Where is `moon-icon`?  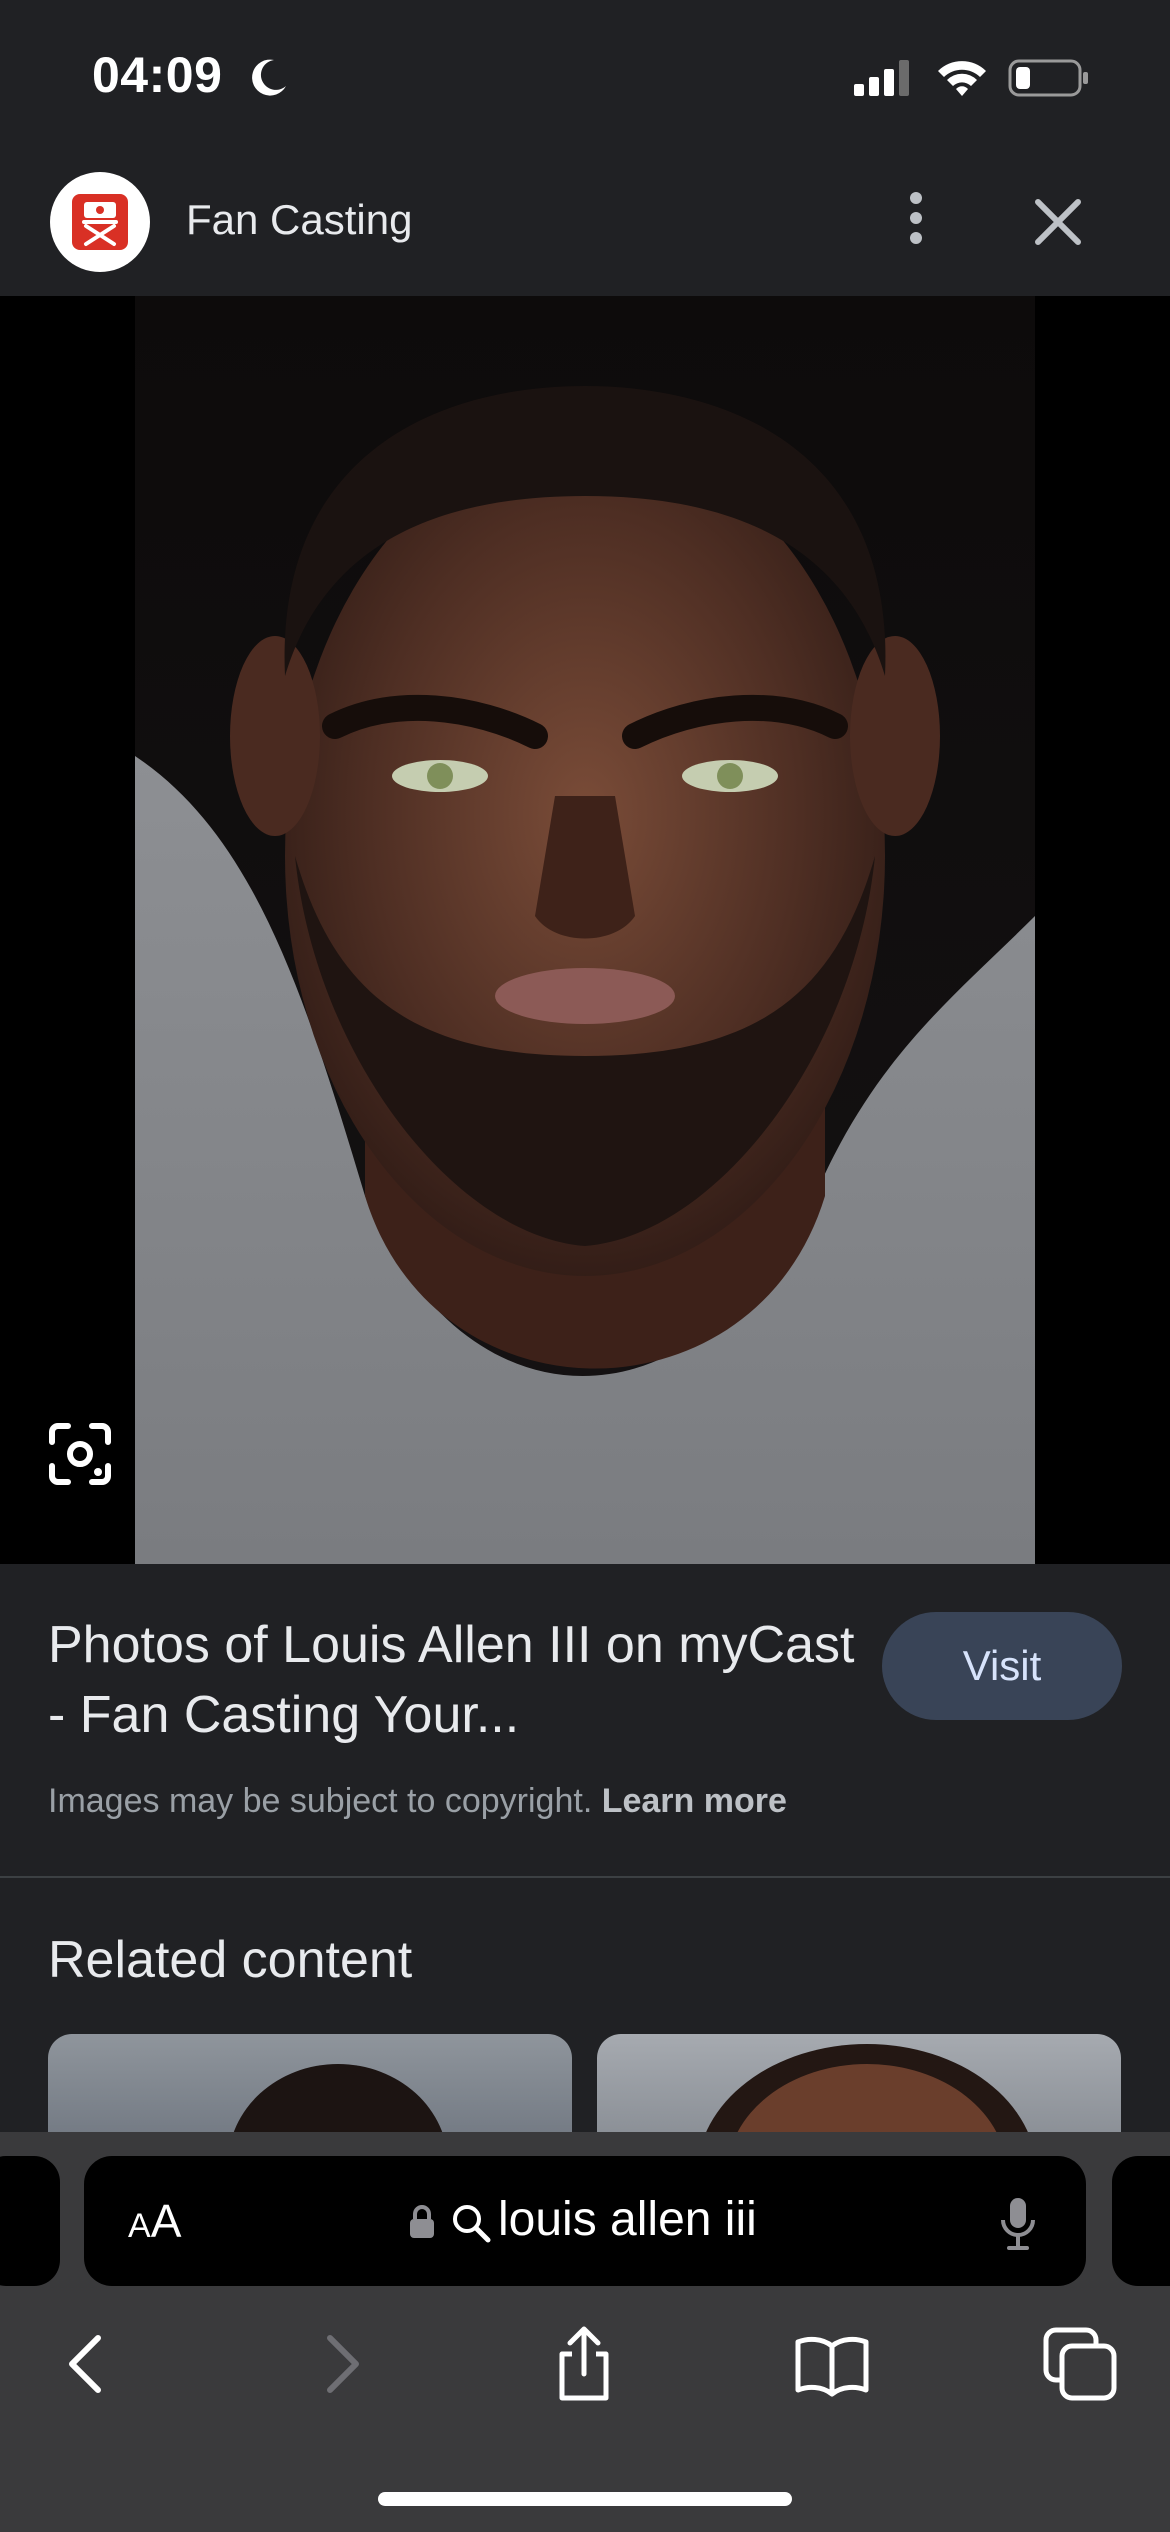
moon-icon is located at coordinates (269, 77).